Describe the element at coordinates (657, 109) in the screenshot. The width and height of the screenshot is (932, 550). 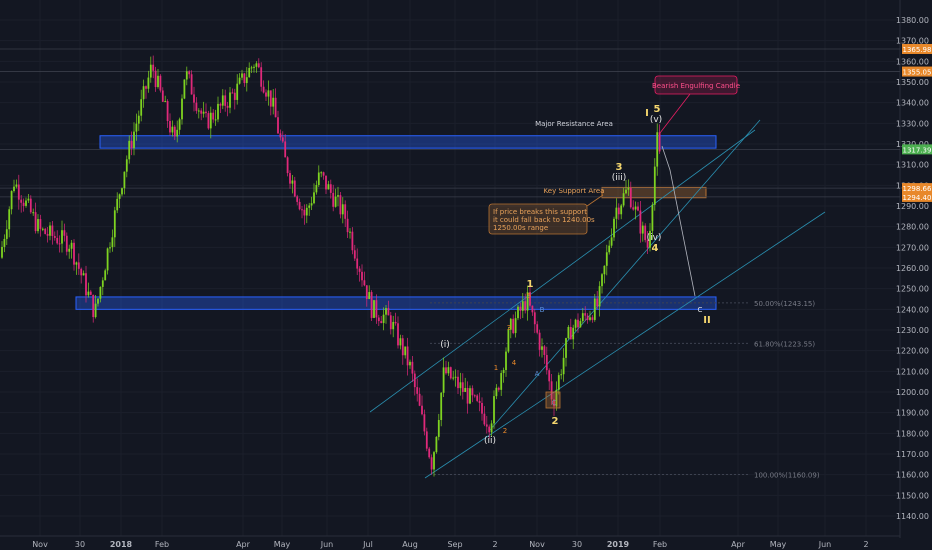
I see `wave-label-yellow: 5` at that location.